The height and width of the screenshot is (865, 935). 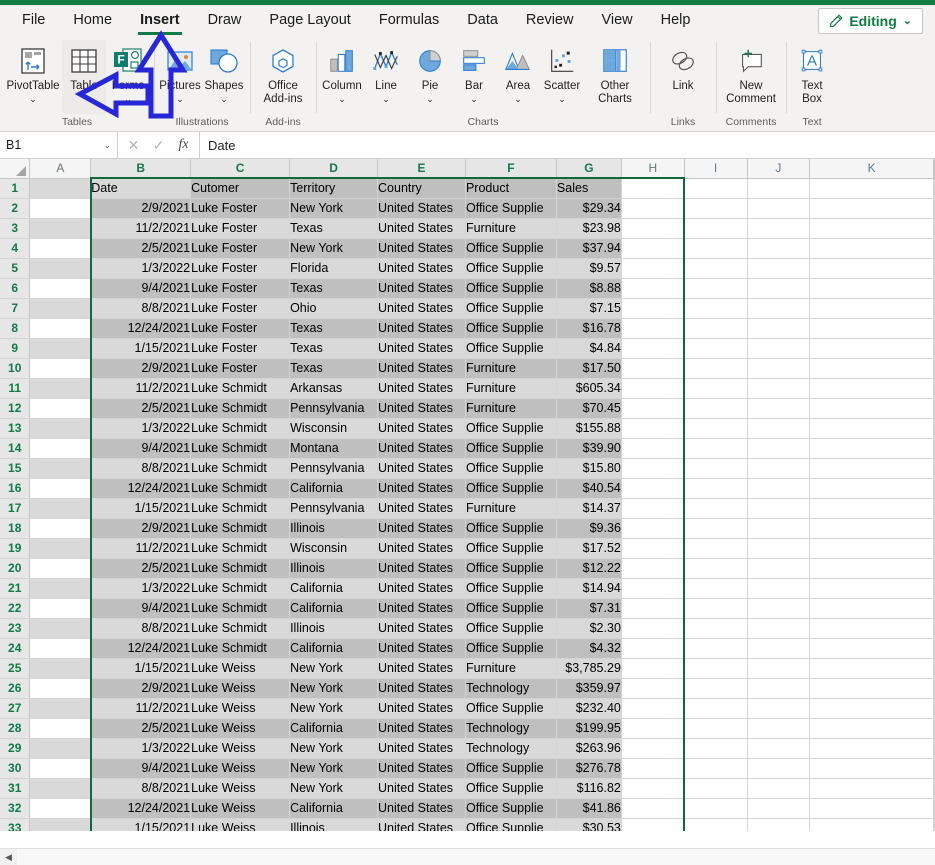 What do you see at coordinates (180, 77) in the screenshot?
I see `pictures-button: Pictures ⌄` at bounding box center [180, 77].